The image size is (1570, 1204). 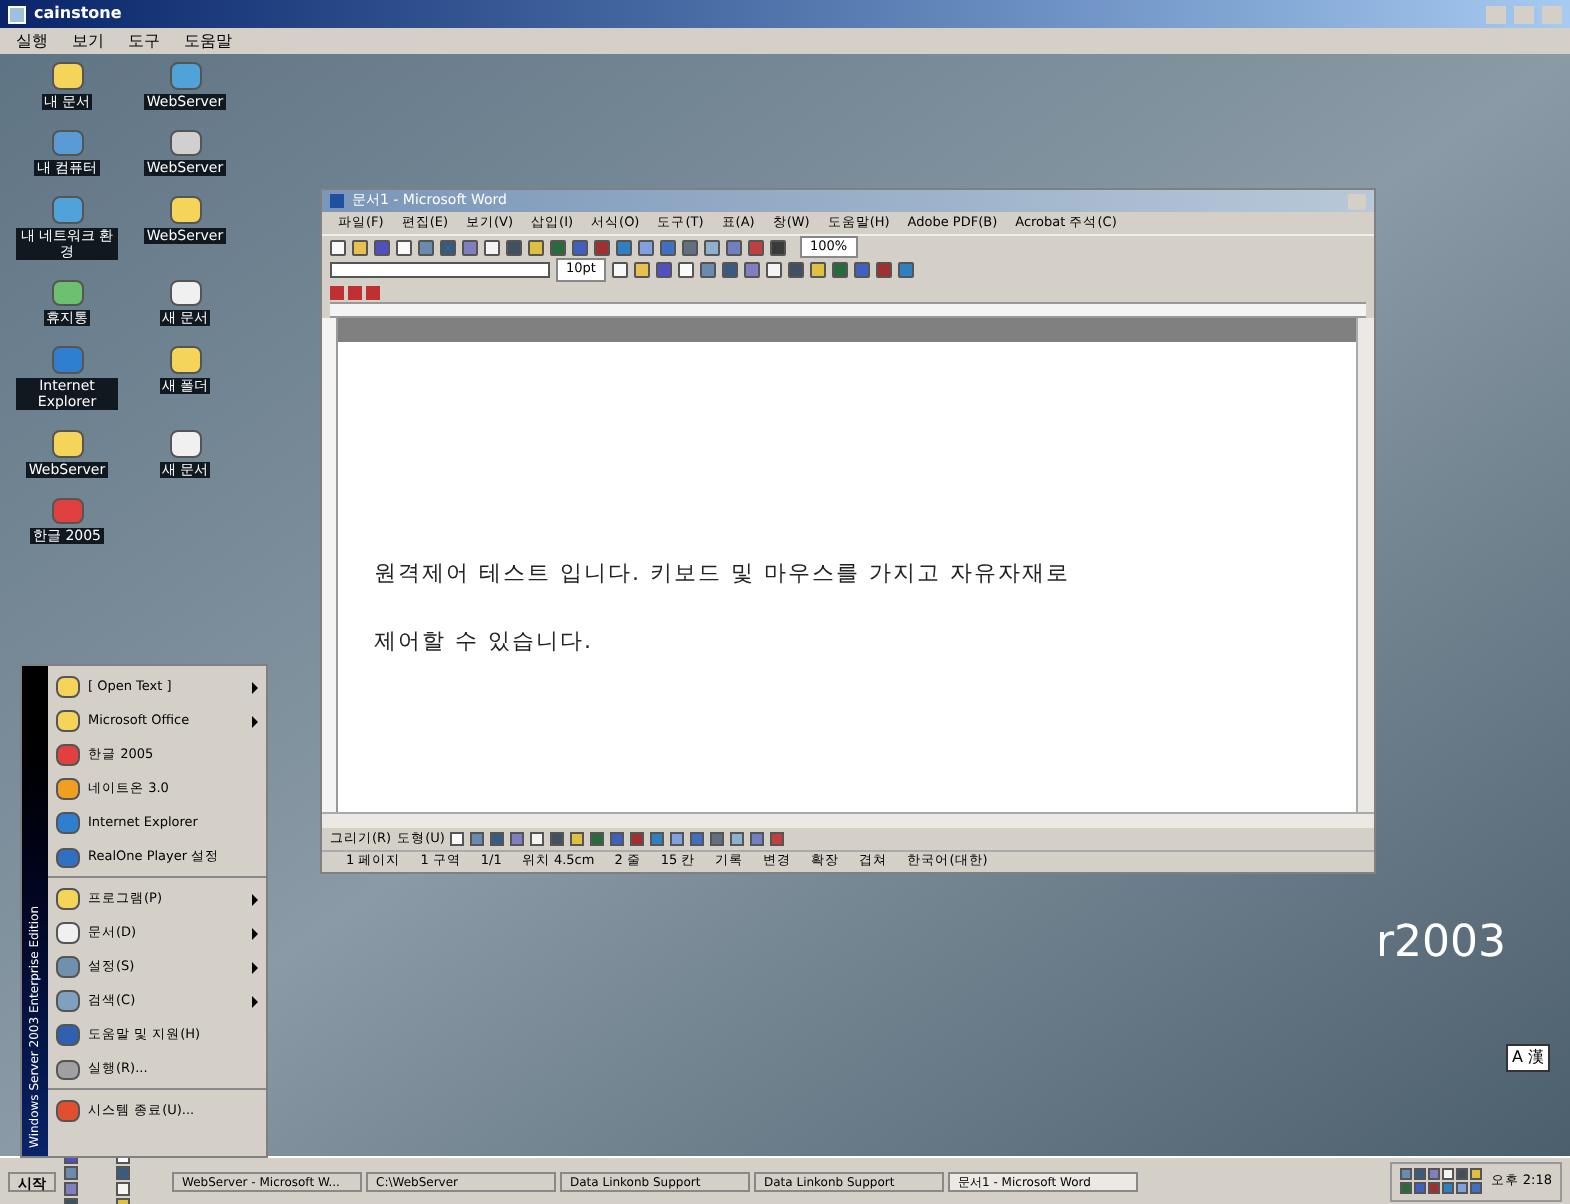 I want to click on app-icon, so click(x=17, y=14).